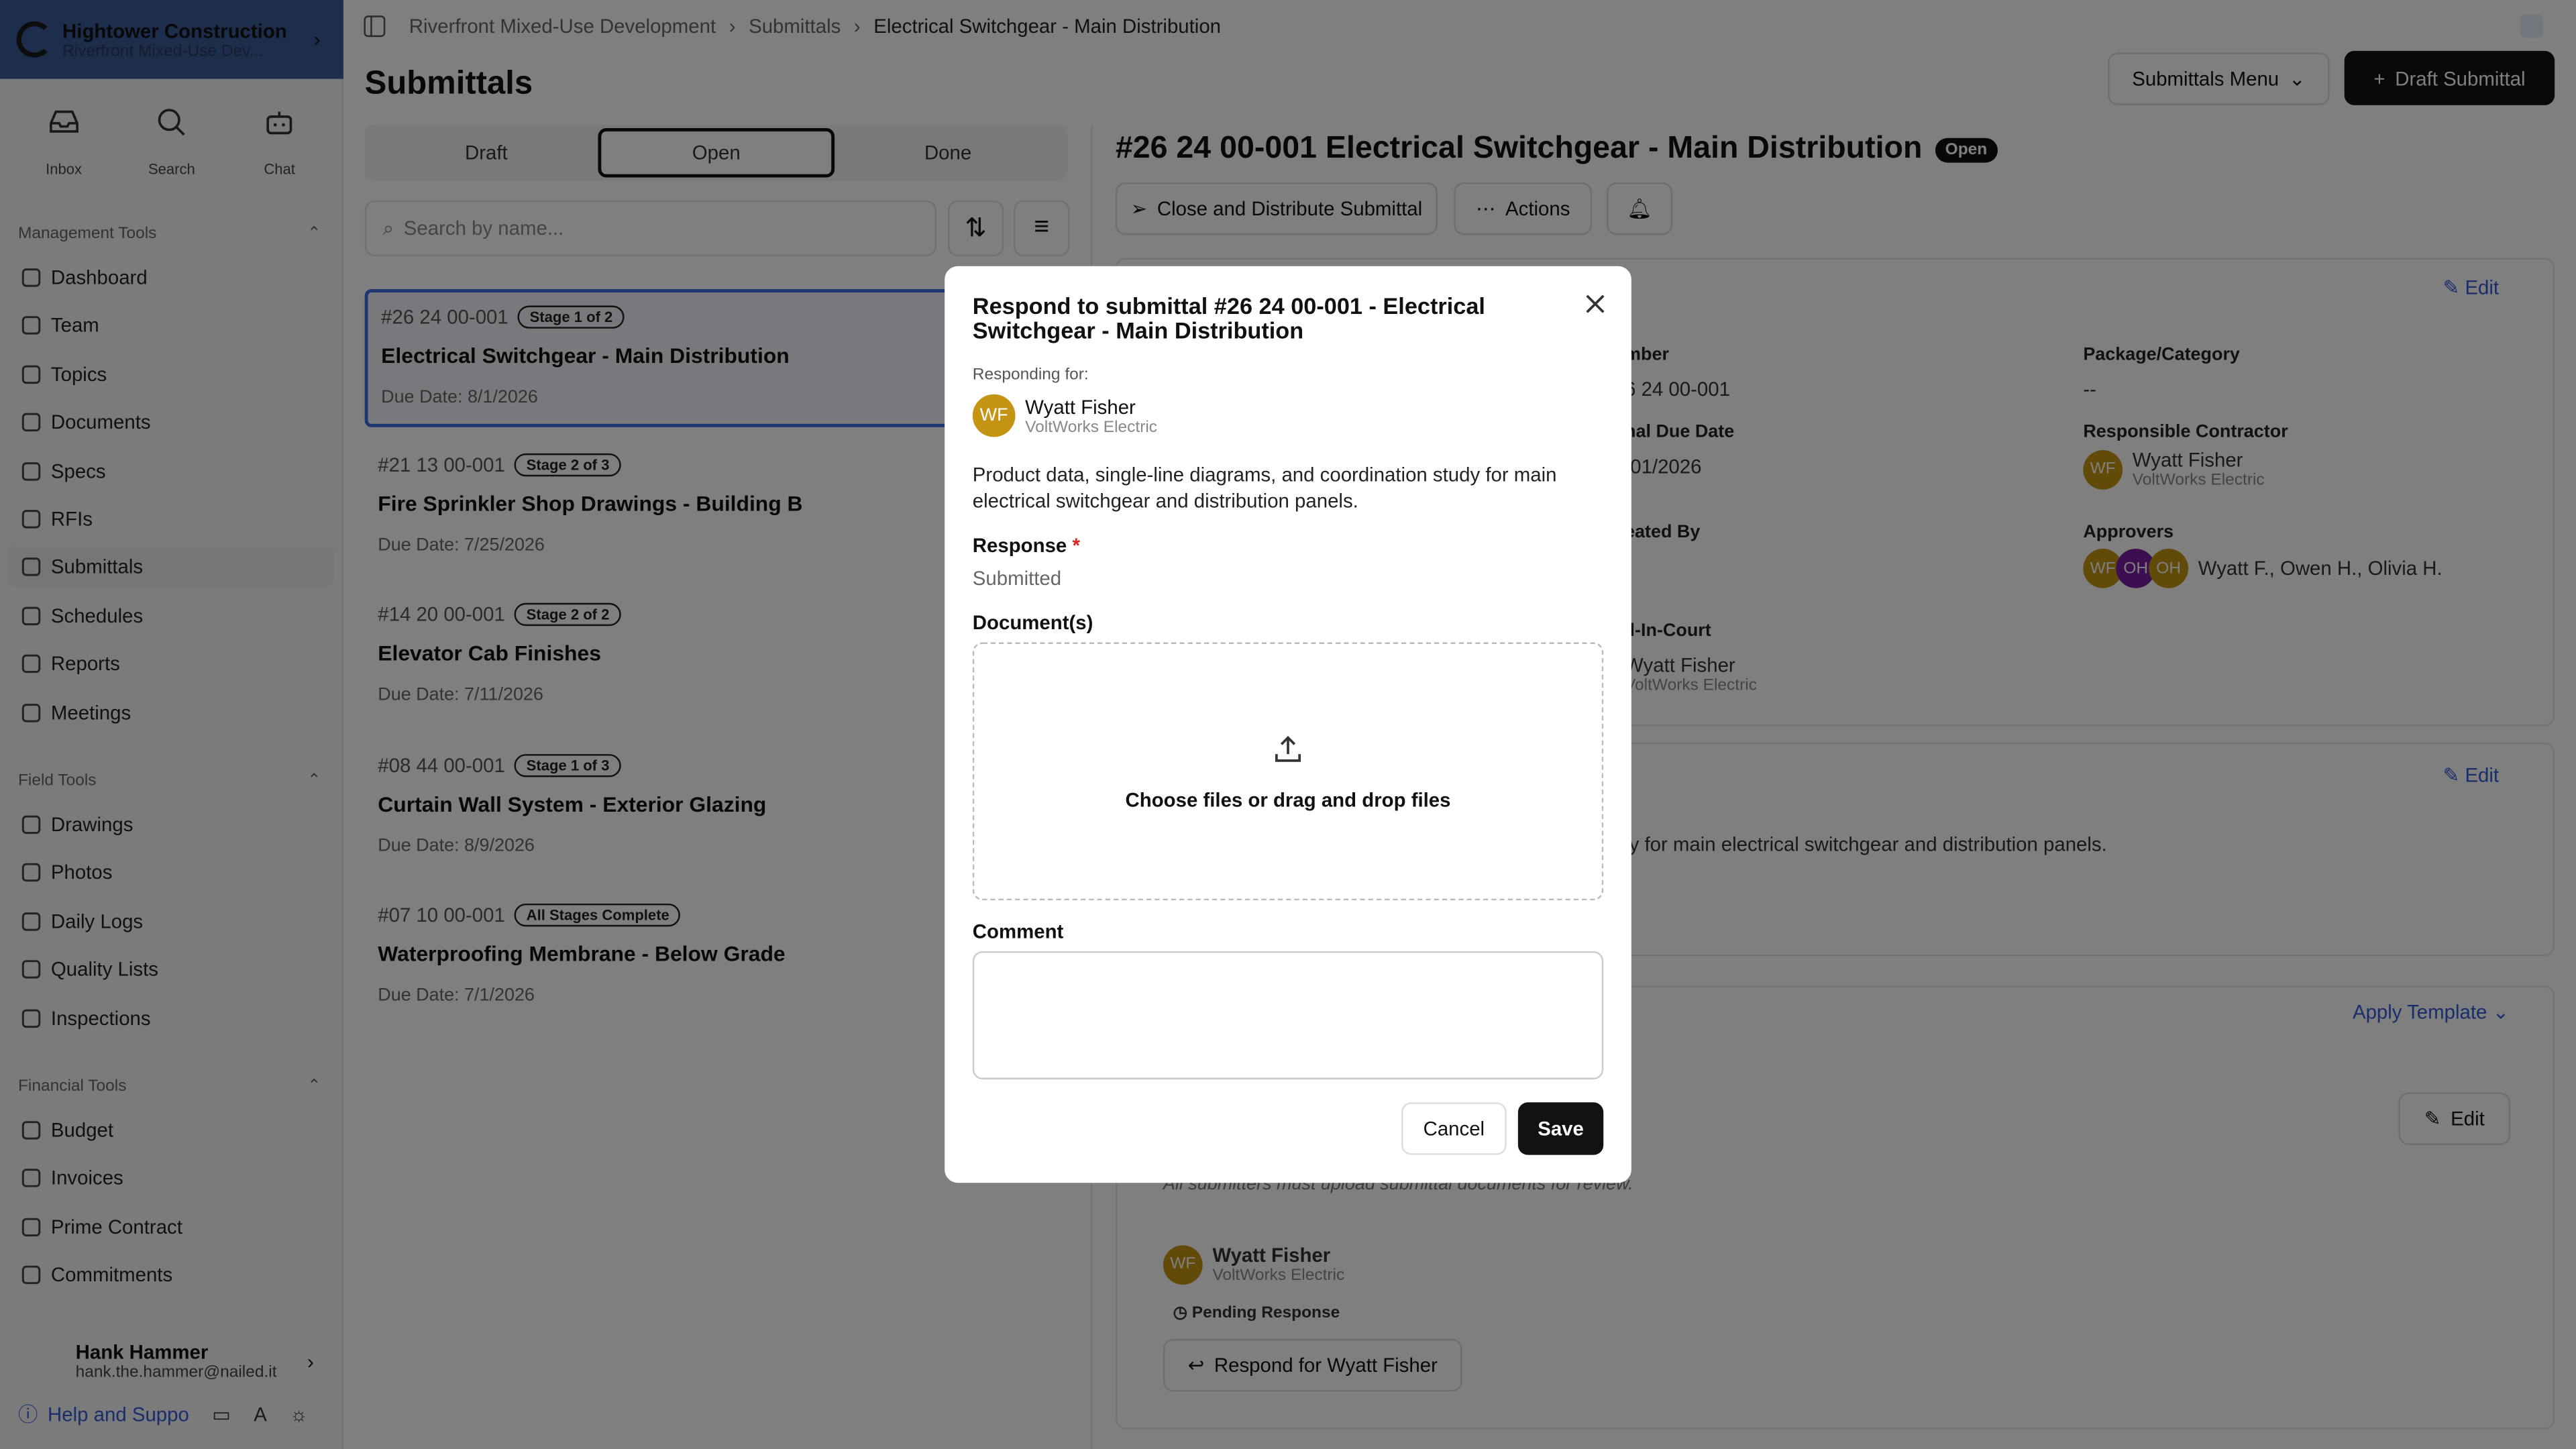 This screenshot has height=1449, width=2576. Describe the element at coordinates (1595, 307) in the screenshot. I see `close-icon` at that location.